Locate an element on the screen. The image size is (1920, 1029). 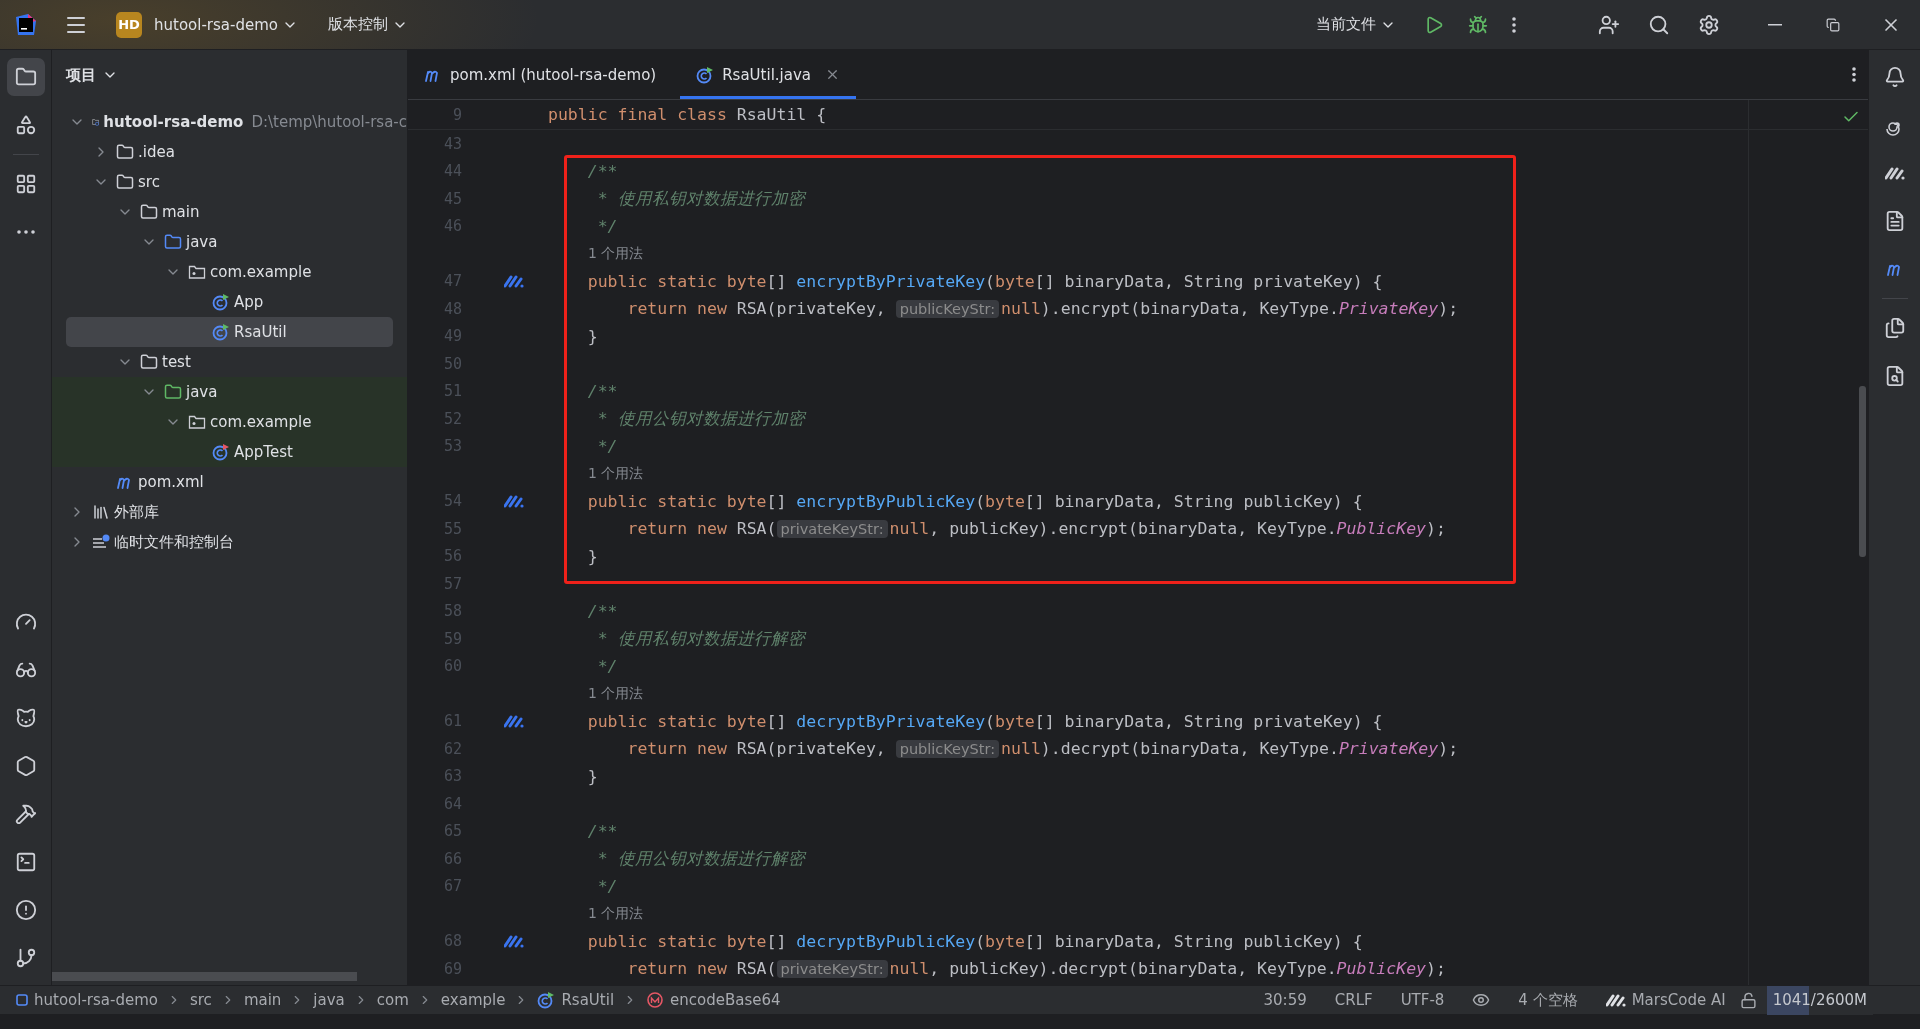
breadcrumb: java is located at coordinates (329, 1000).